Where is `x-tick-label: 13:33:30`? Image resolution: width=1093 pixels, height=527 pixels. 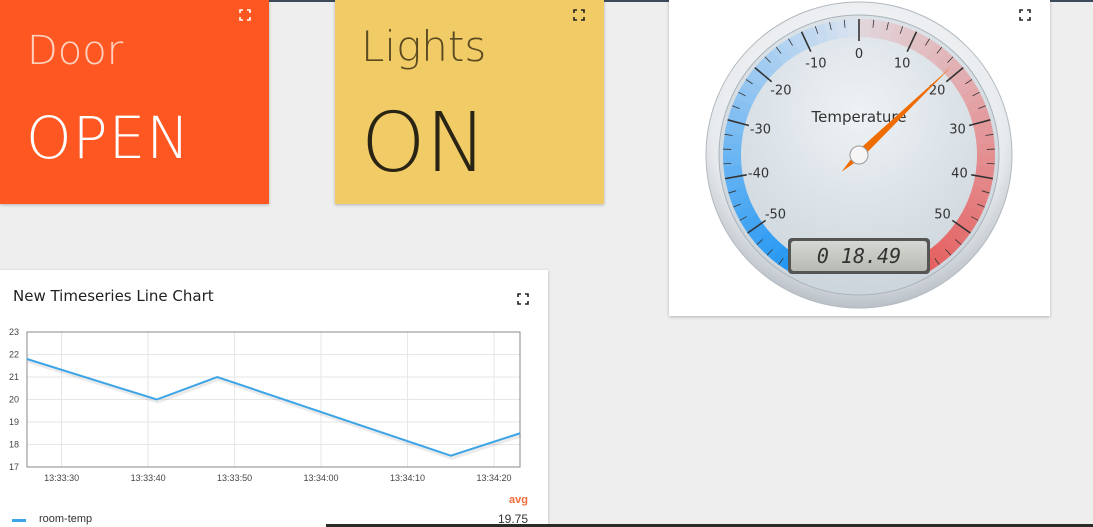
x-tick-label: 13:33:30 is located at coordinates (61, 478).